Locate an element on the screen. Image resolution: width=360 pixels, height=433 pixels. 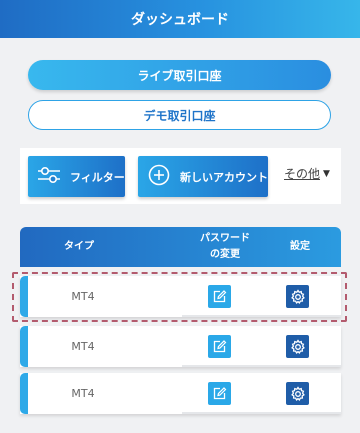
new-account-button: 新しいアカウント is located at coordinates (203, 176).